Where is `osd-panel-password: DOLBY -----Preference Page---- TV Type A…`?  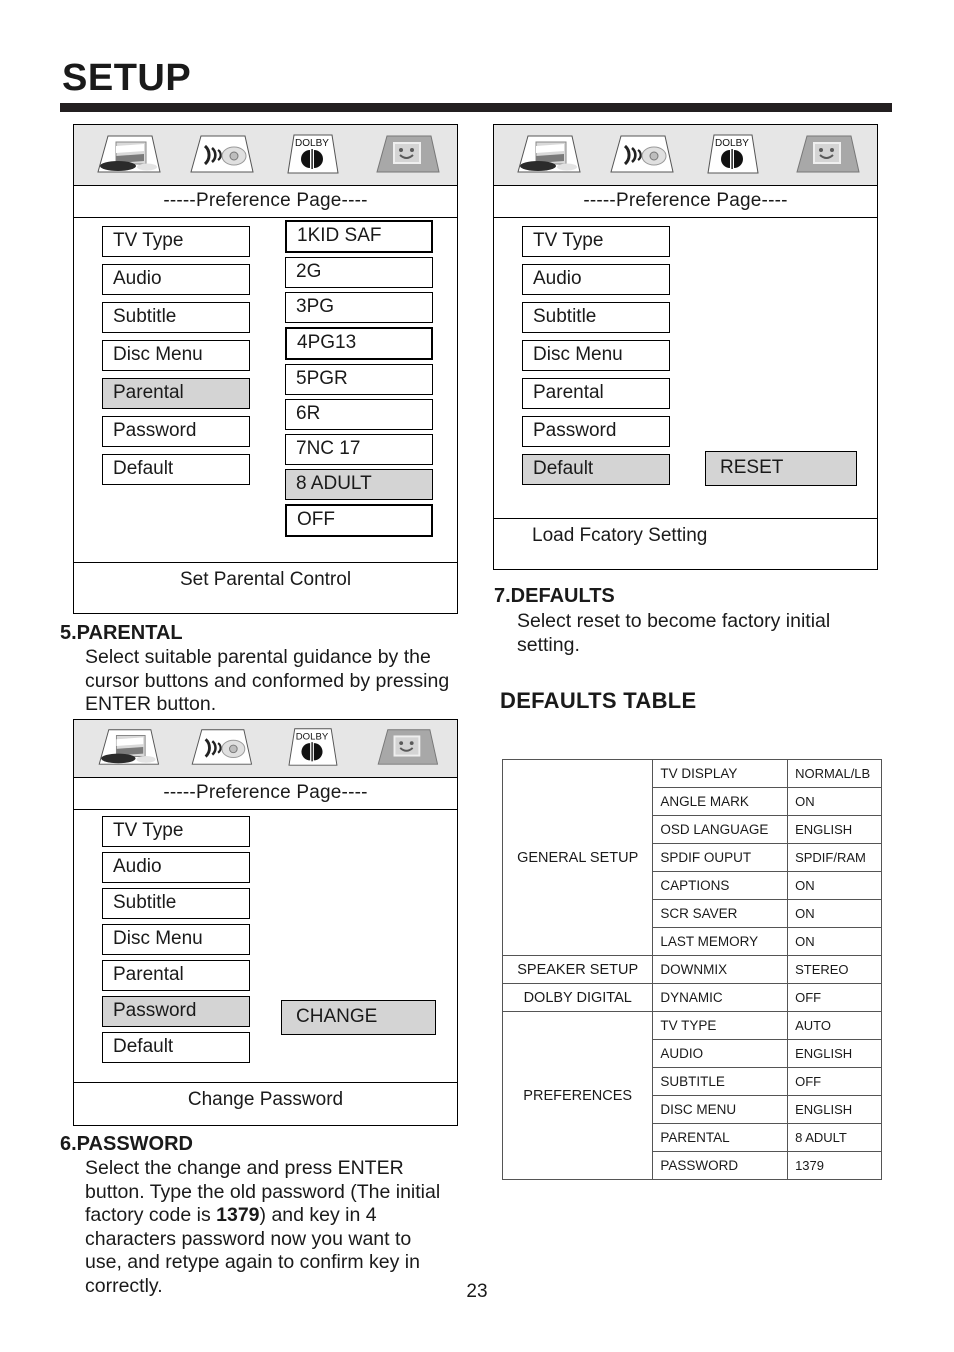
osd-panel-password: DOLBY -----Preference Page---- TV Type A… is located at coordinates (265, 922).